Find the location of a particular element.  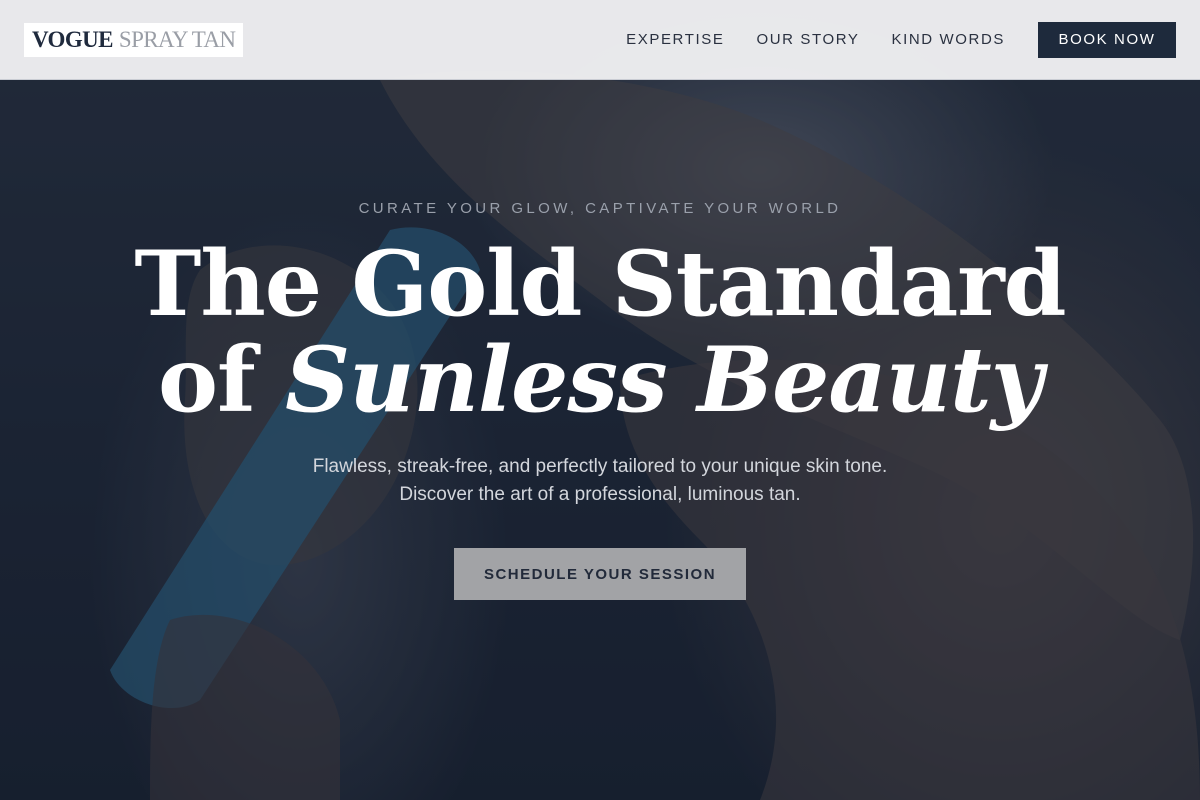

main-nav: EXPERTISE OUR STORY KIND WORDS BOOK NOW is located at coordinates (901, 39).